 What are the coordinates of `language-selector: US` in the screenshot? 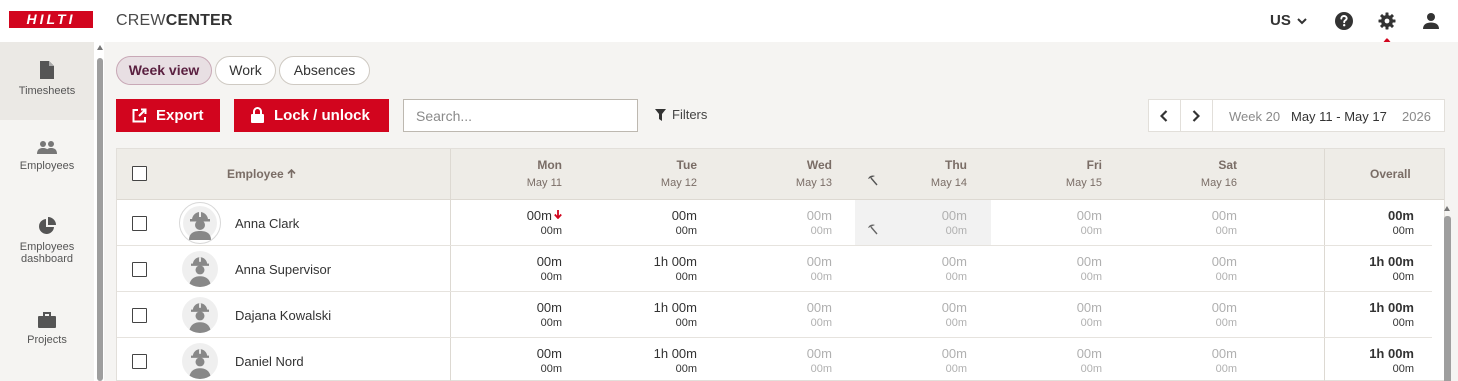 It's located at (1288, 20).